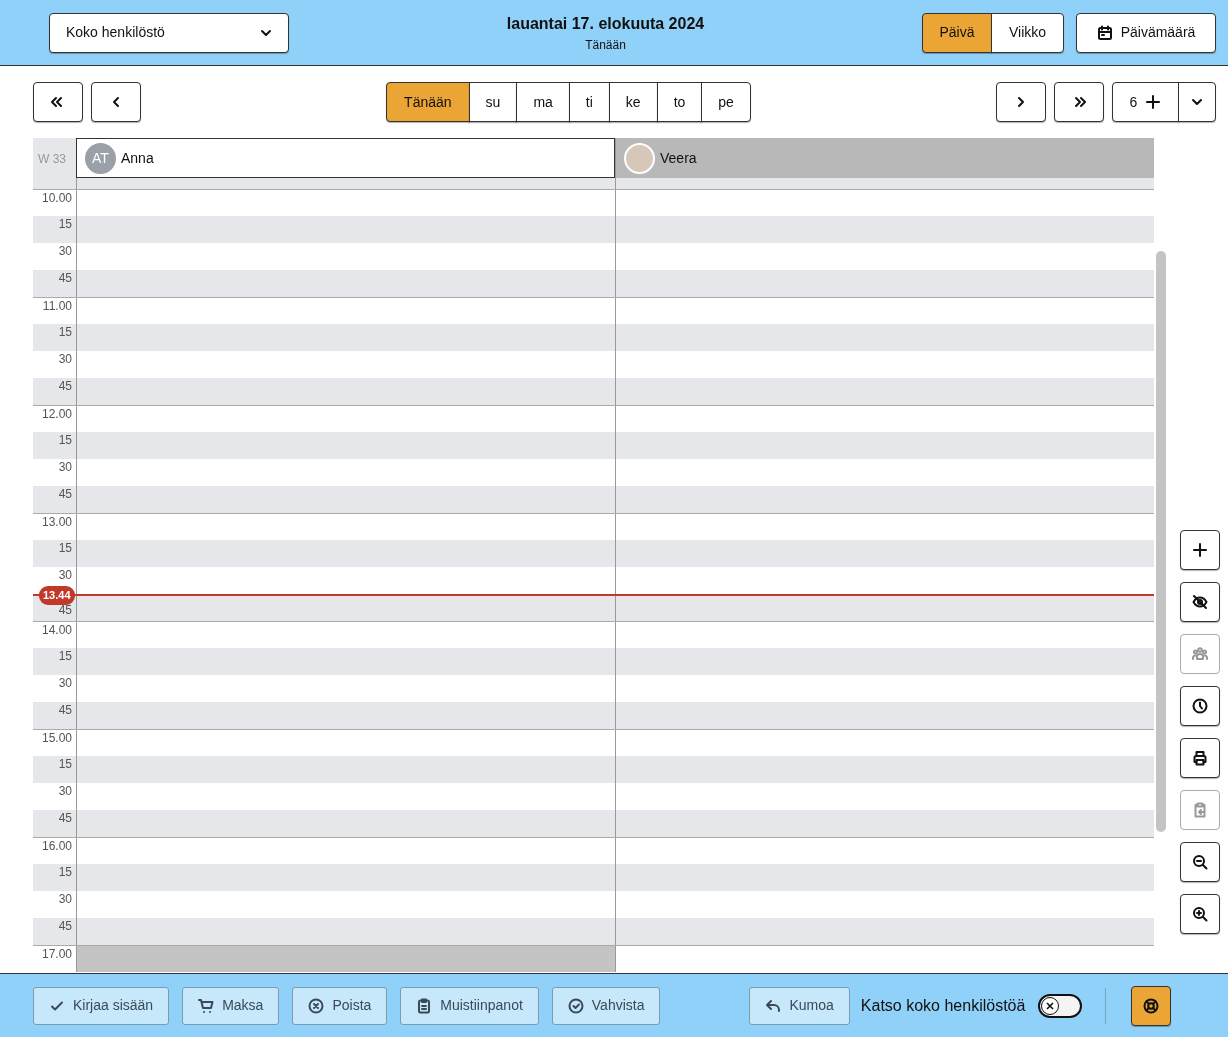  I want to click on print-button, so click(1200, 758).